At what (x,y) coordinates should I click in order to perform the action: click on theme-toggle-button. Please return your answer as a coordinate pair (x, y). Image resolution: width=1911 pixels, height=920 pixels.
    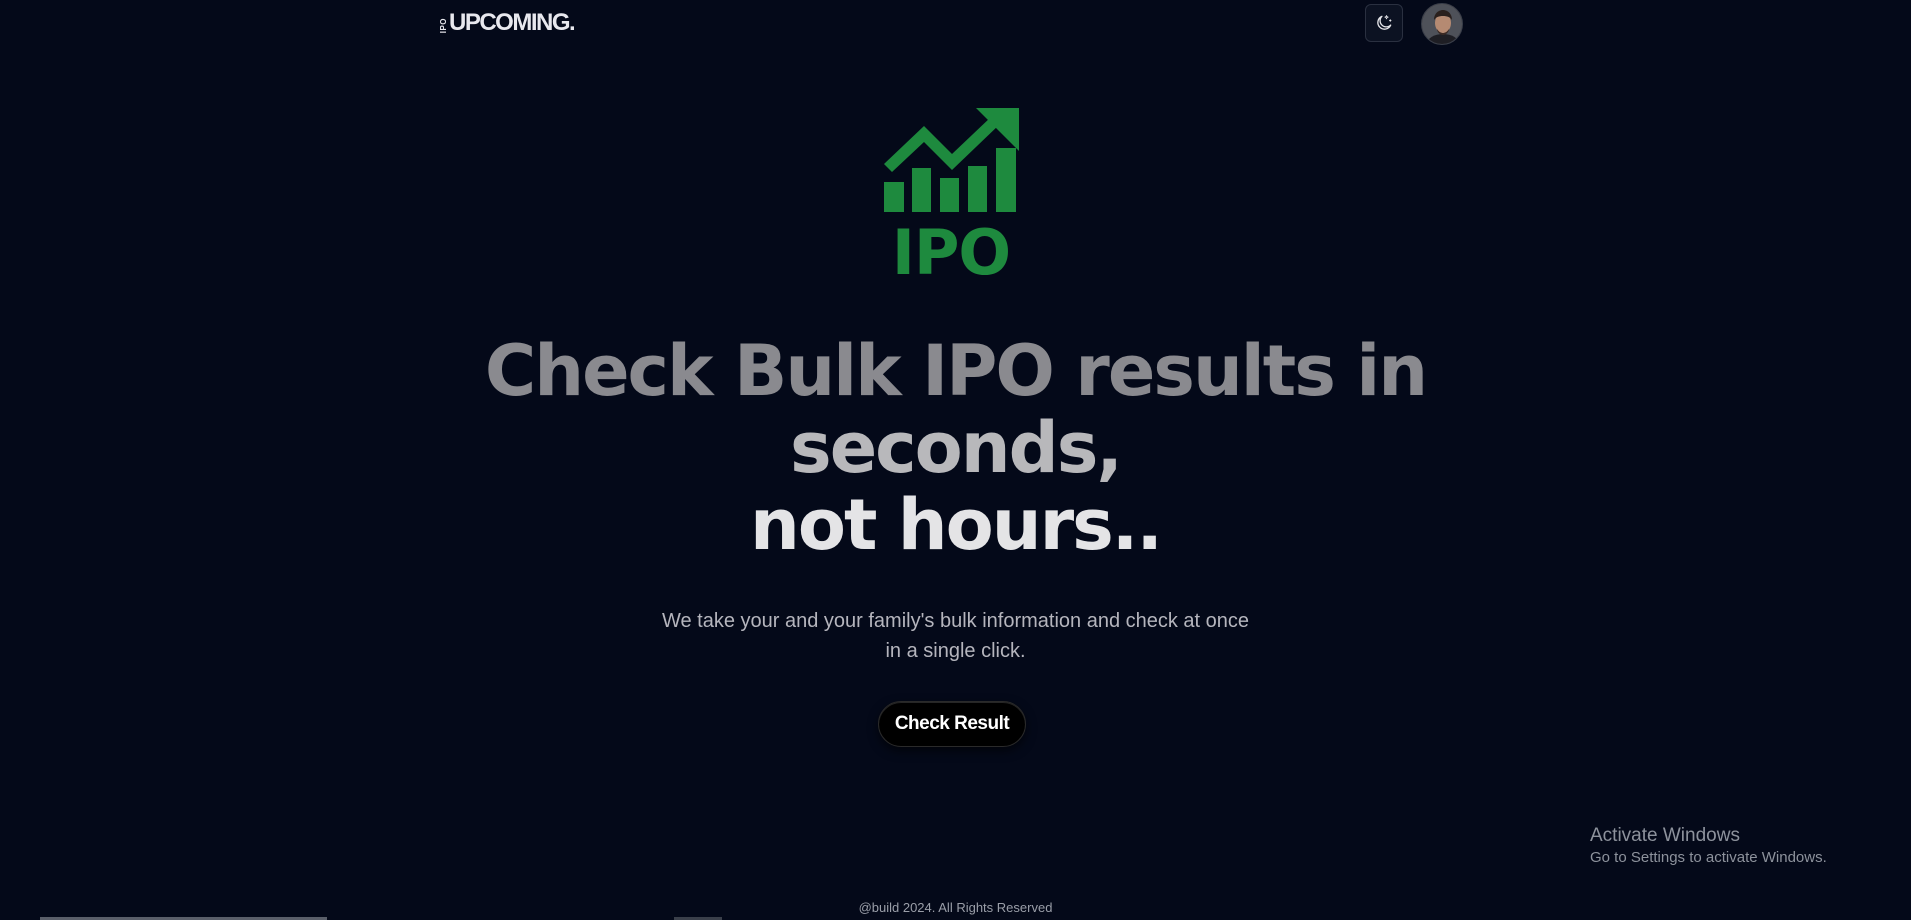
    Looking at the image, I should click on (1384, 23).